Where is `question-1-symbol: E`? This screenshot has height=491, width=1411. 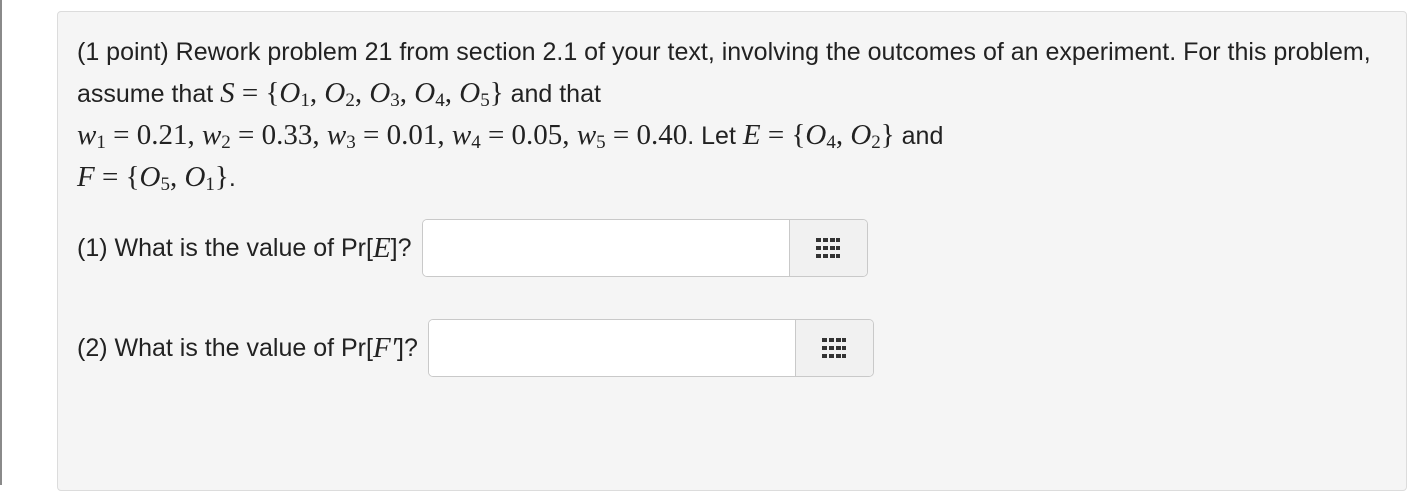 question-1-symbol: E is located at coordinates (381, 247).